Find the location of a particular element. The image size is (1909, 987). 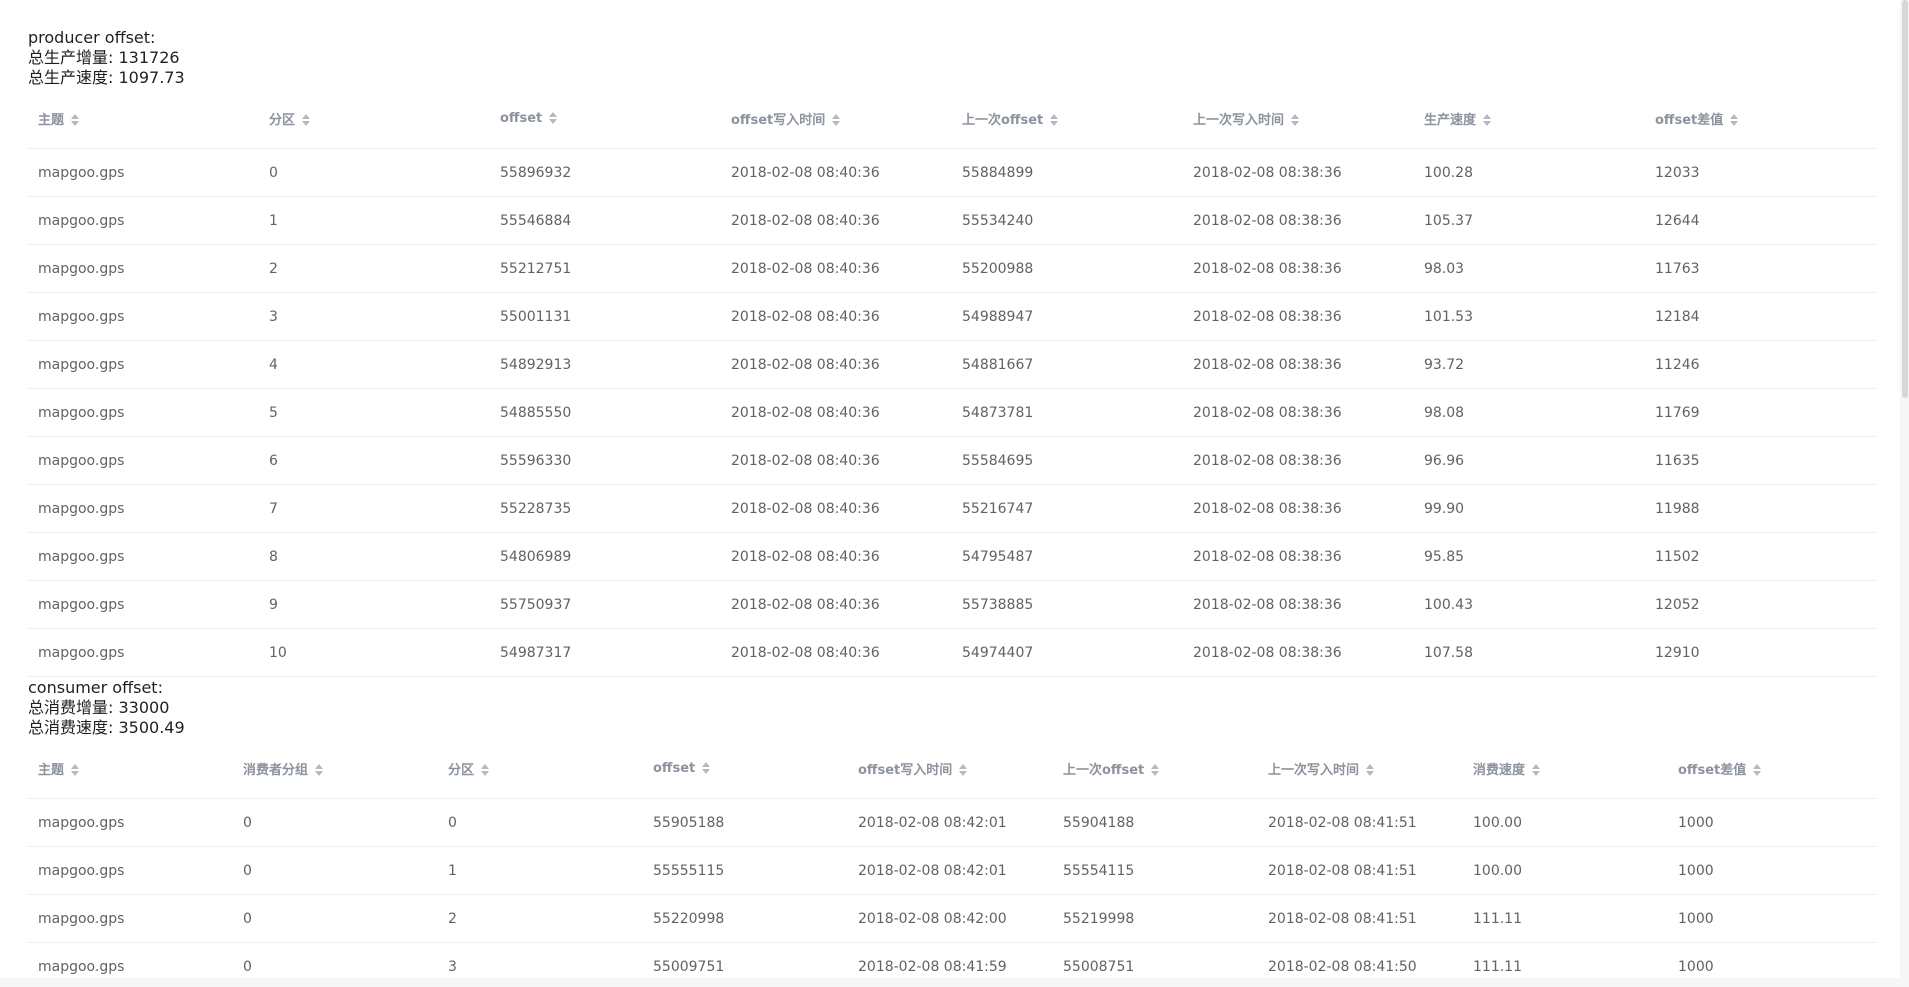

consumer-column-header: 上一次offset is located at coordinates (1155, 768).